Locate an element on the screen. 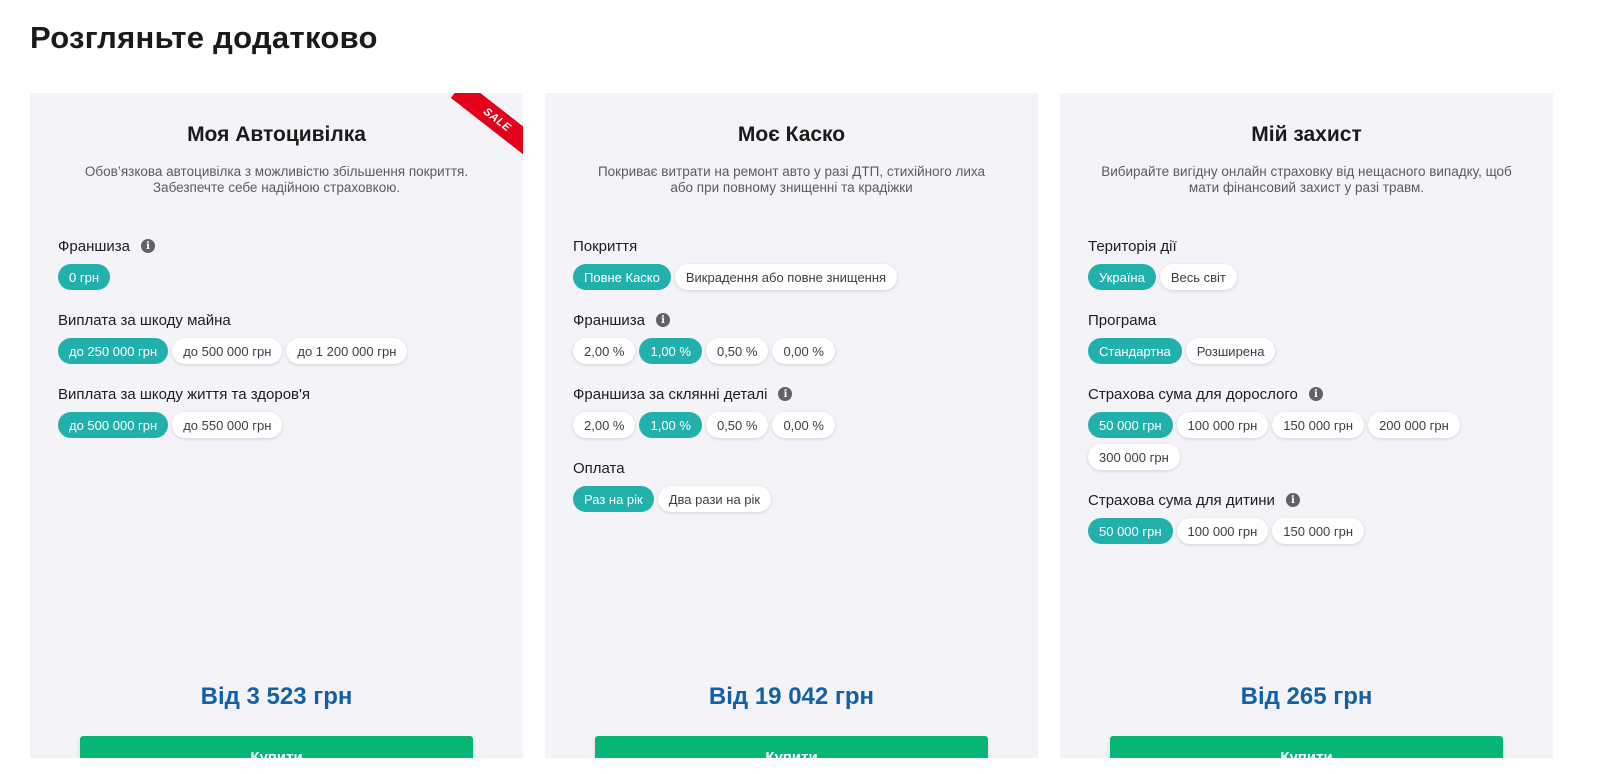 This screenshot has height=774, width=1620. card-title: Моє Каско is located at coordinates (791, 134).